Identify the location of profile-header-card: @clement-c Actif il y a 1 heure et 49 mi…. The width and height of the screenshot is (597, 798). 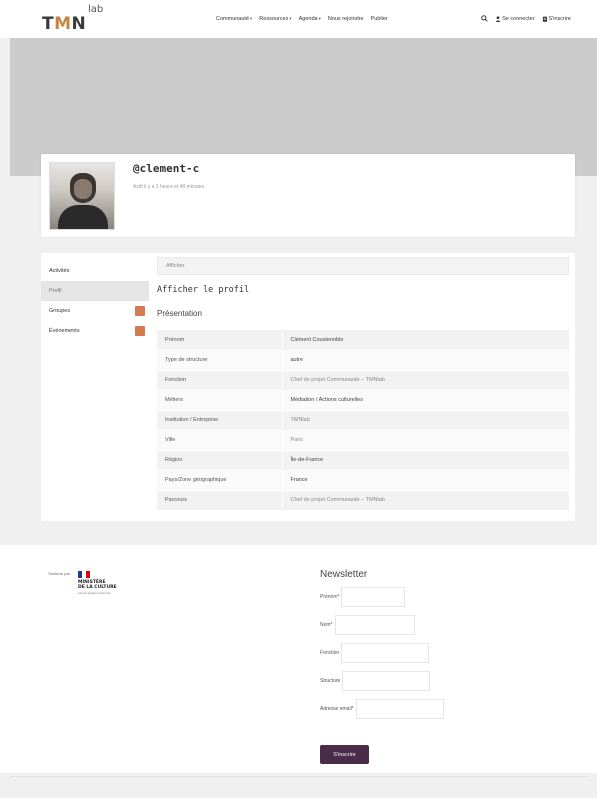
(308, 195).